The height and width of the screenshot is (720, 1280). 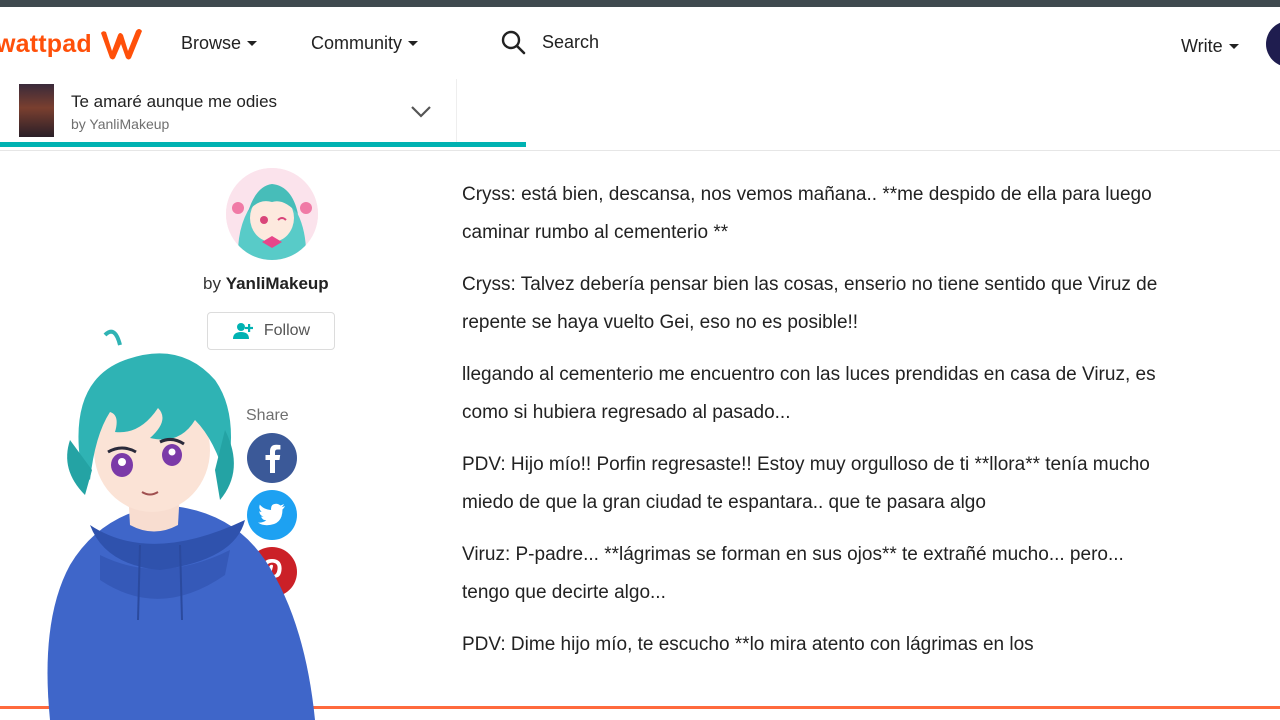 I want to click on nav-browse-label: Browse, so click(x=211, y=43).